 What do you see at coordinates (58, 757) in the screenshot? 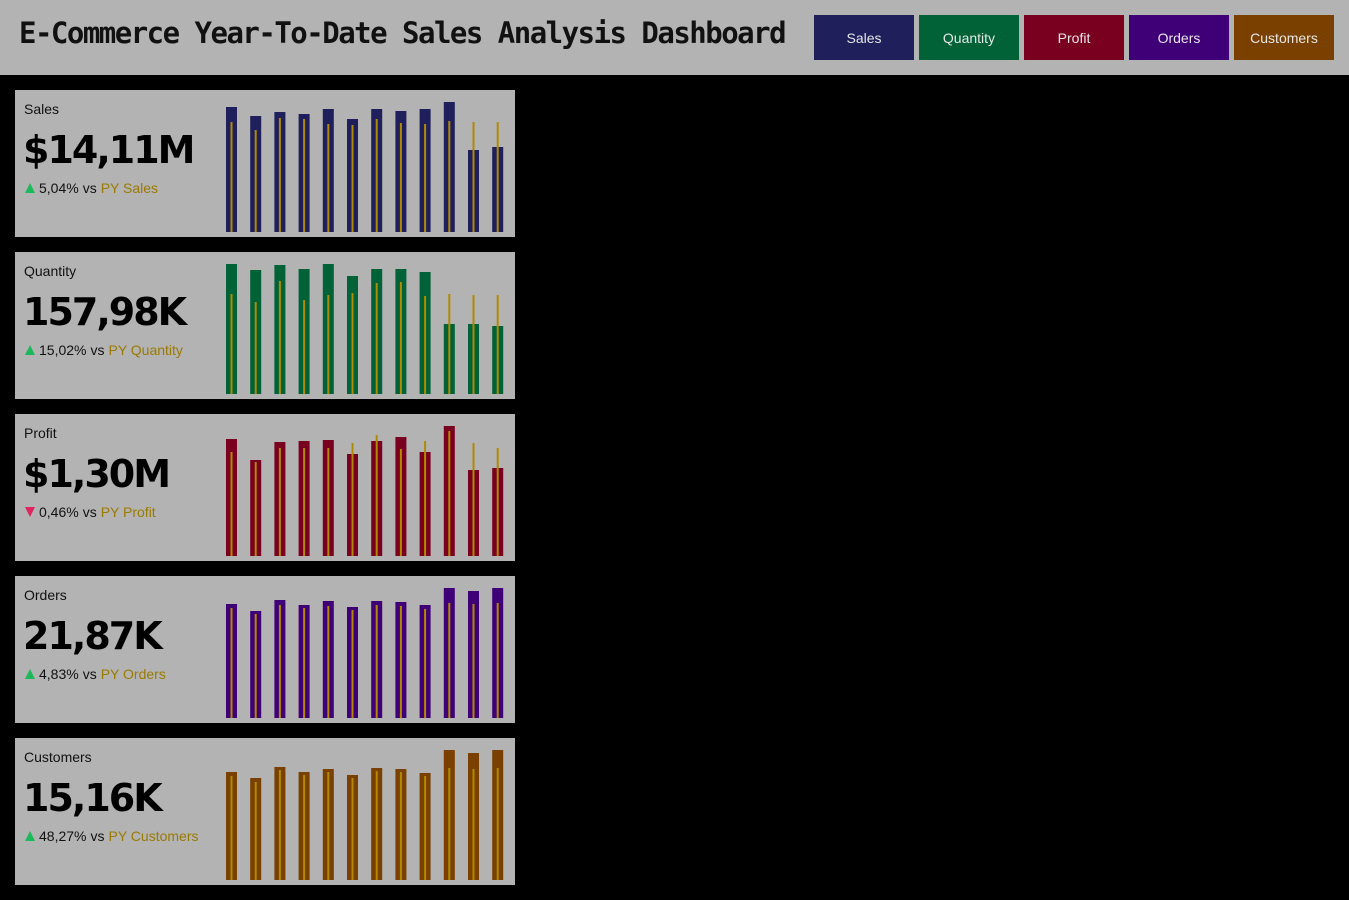
I see `kpi-label: Customers` at bounding box center [58, 757].